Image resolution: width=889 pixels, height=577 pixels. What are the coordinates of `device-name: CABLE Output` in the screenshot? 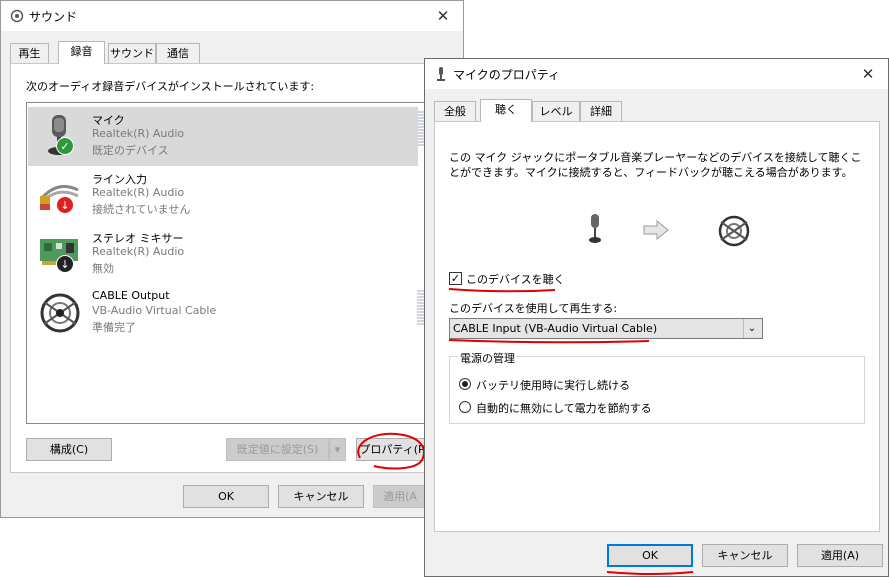 It's located at (131, 295).